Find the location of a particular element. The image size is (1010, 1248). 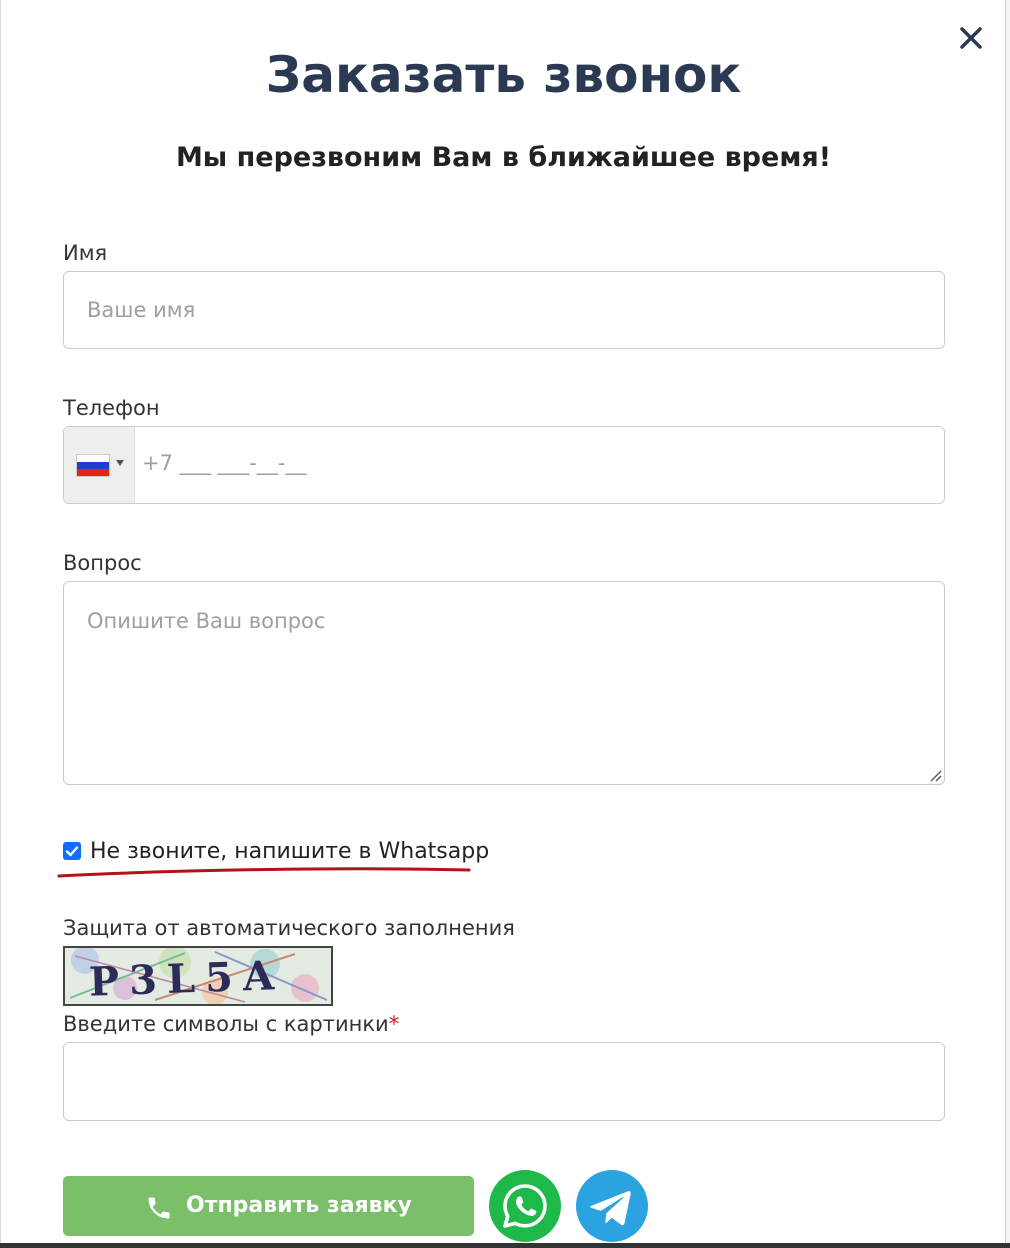

captcha-image: P3L5A is located at coordinates (198, 976).